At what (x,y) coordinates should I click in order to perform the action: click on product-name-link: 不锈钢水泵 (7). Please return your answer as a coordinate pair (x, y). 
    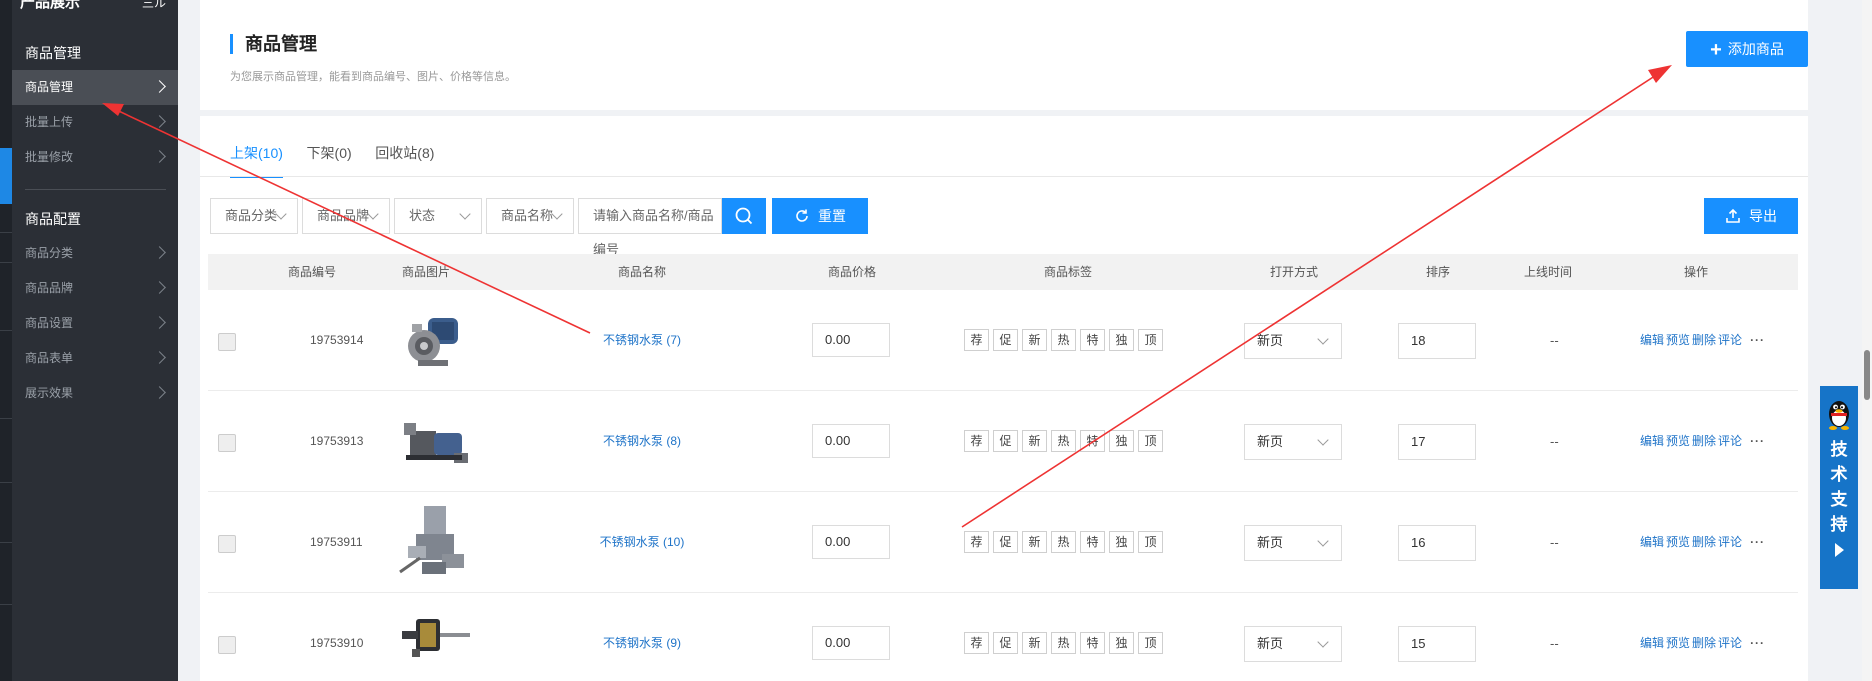
    Looking at the image, I should click on (642, 340).